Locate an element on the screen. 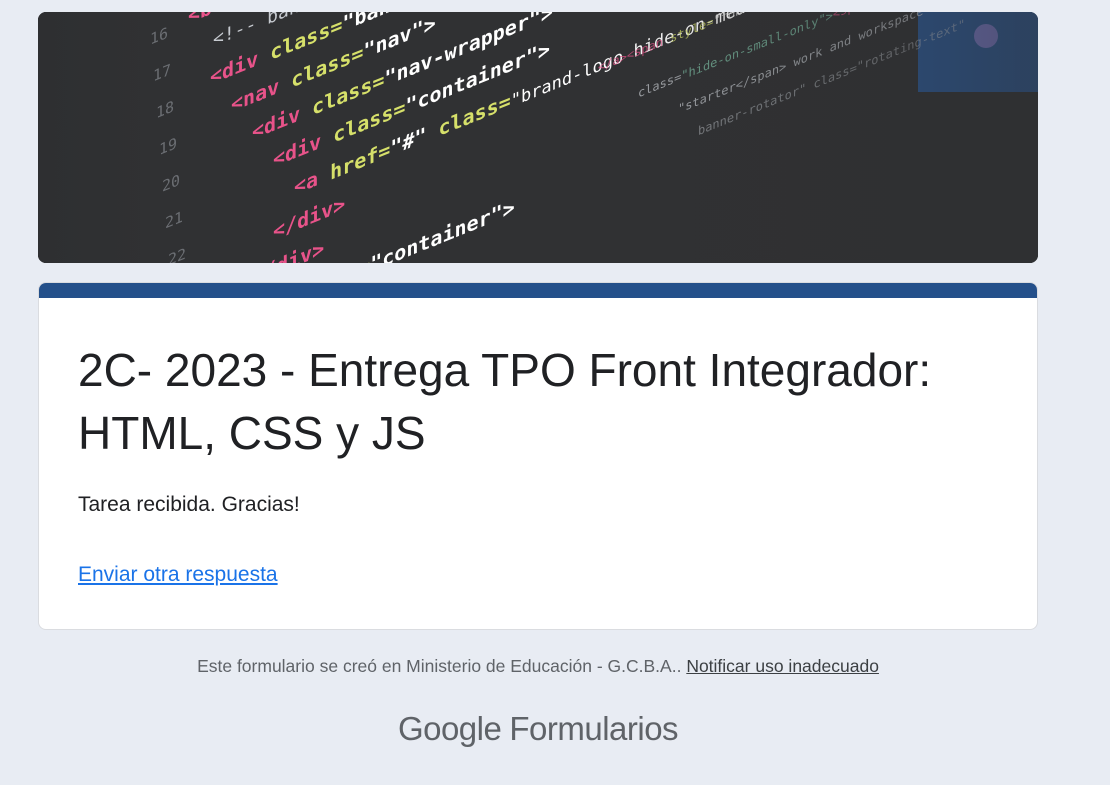  report-abuse-link: Notificar uso inadecuado is located at coordinates (782, 666).